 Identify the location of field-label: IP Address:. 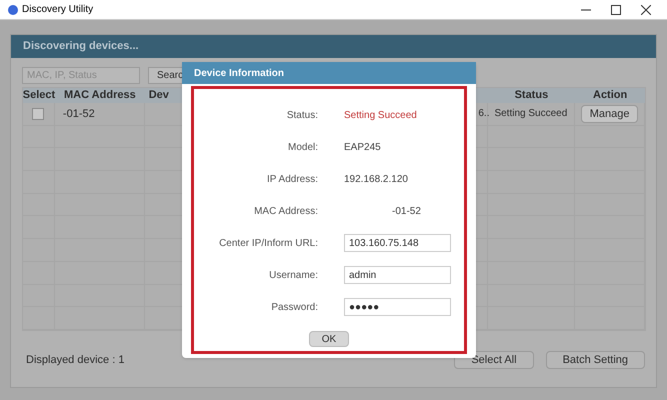
(292, 179).